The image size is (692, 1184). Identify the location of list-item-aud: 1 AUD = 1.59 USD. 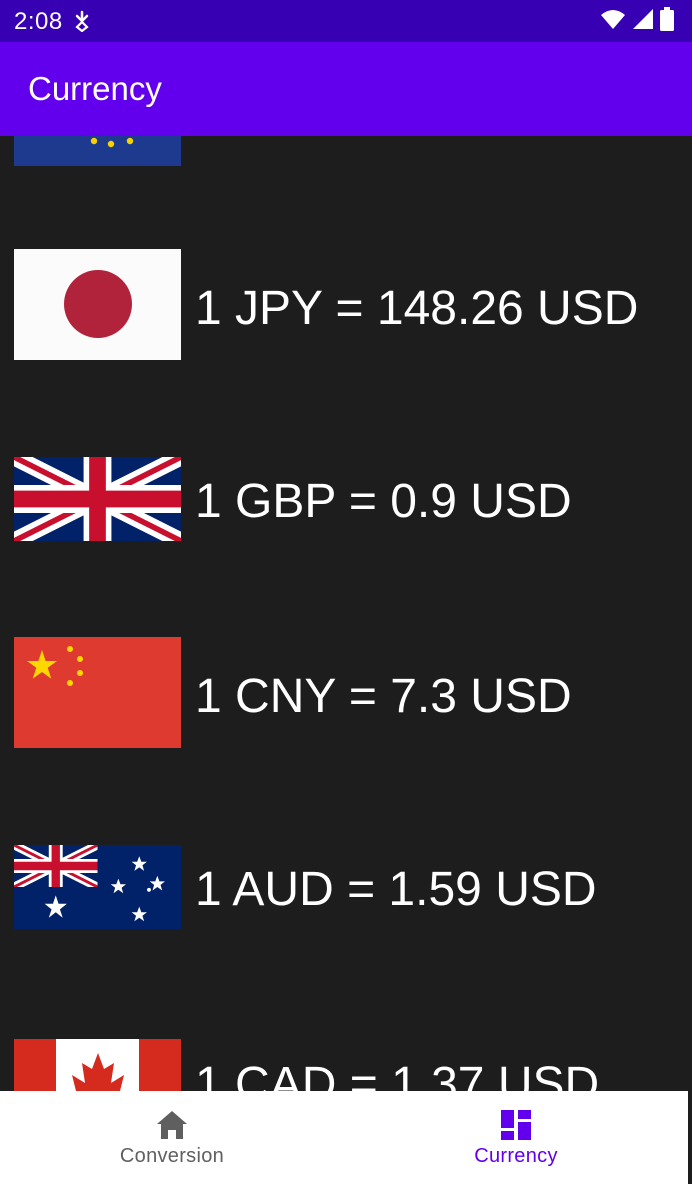
(346, 887).